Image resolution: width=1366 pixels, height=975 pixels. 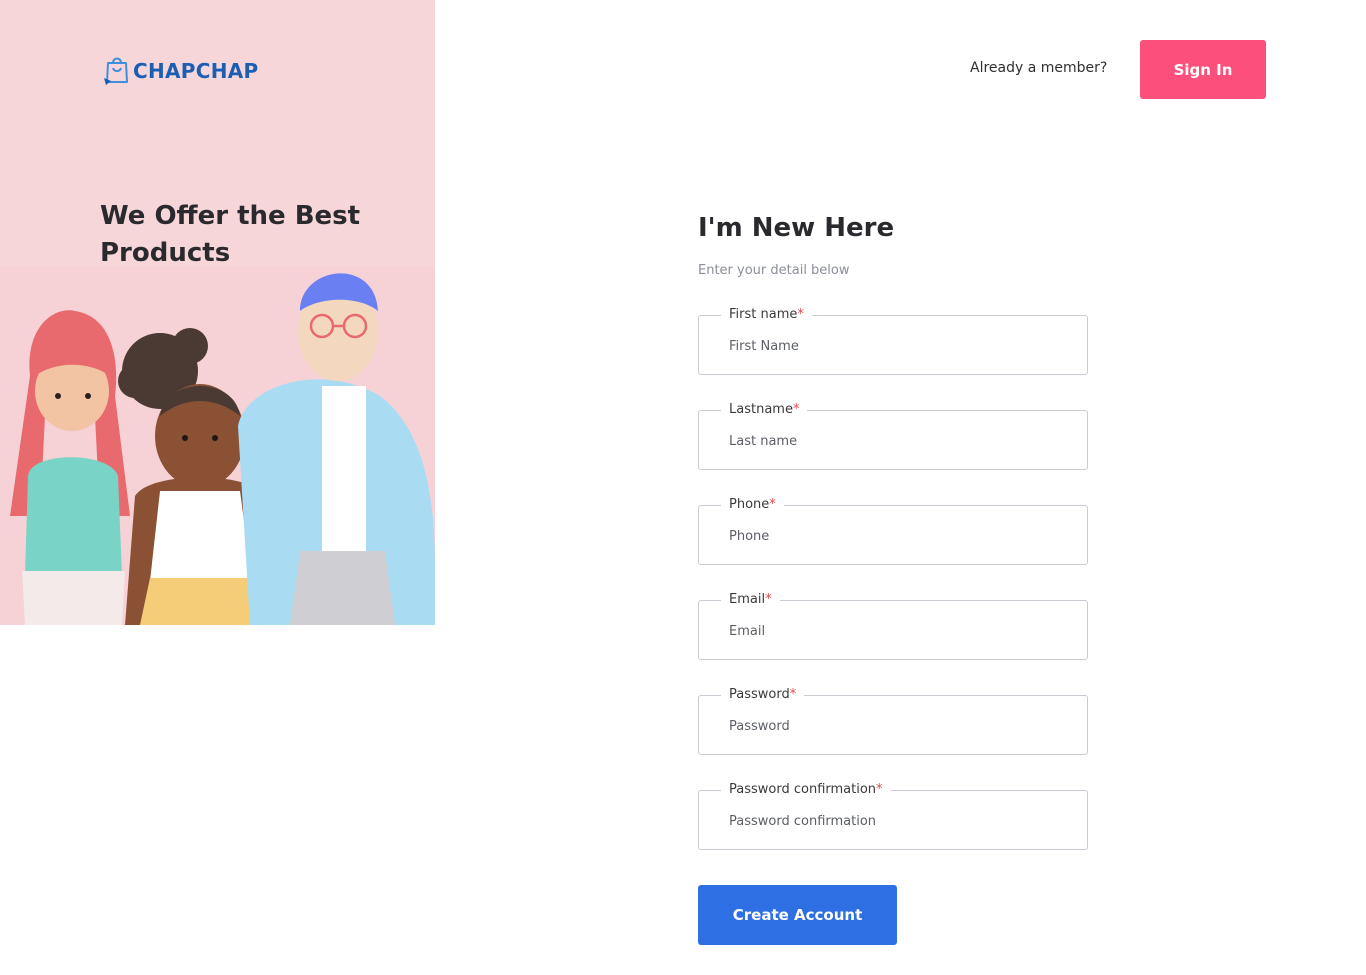 I want to click on people-illustration, so click(x=217, y=445).